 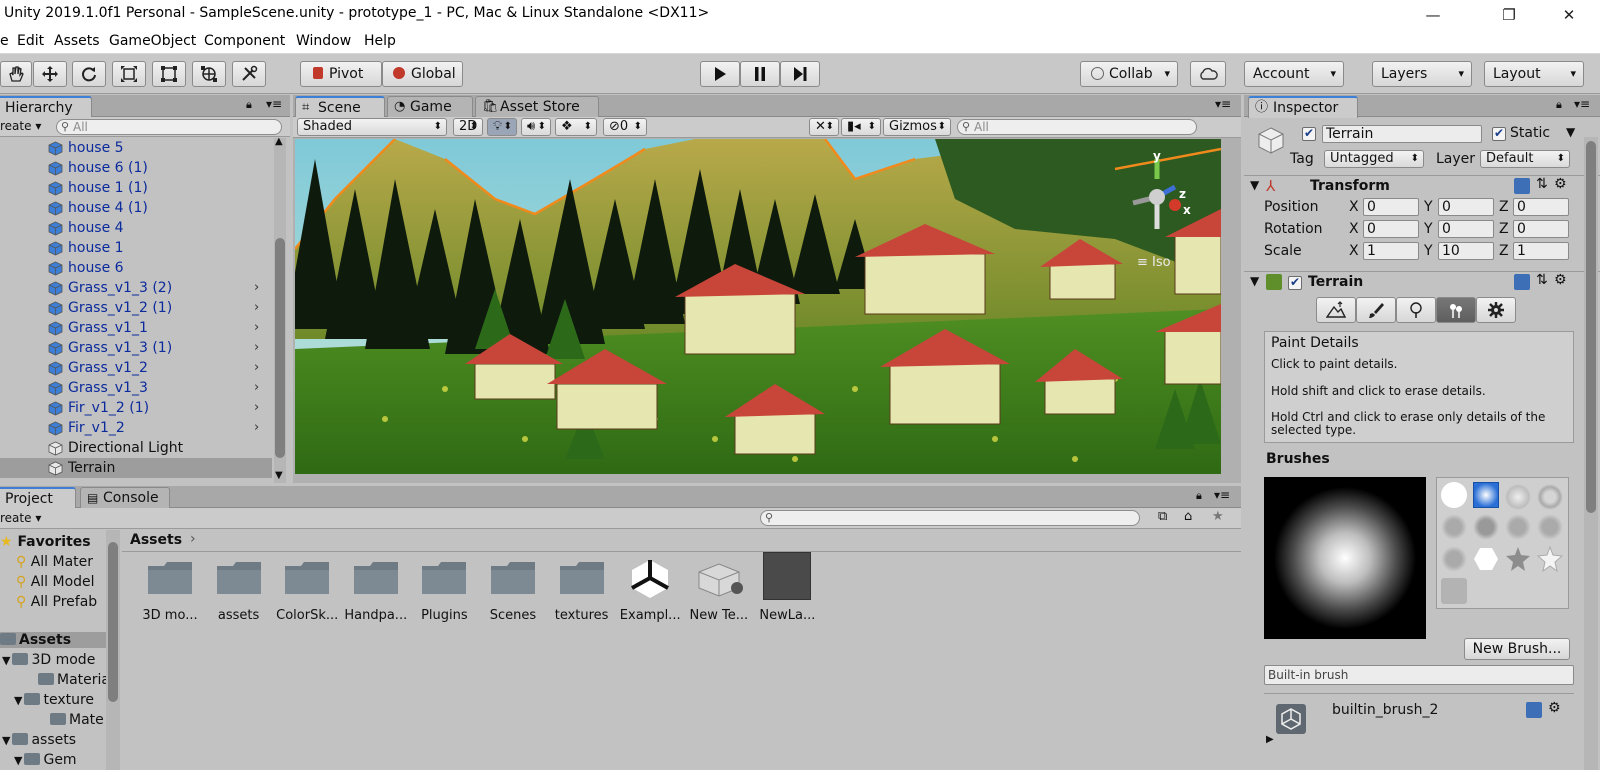 I want to click on paint-trees-button, so click(x=1416, y=310).